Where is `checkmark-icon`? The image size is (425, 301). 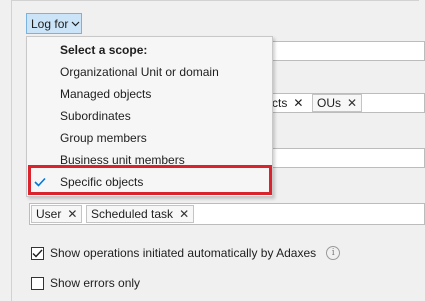 checkmark-icon is located at coordinates (40, 183).